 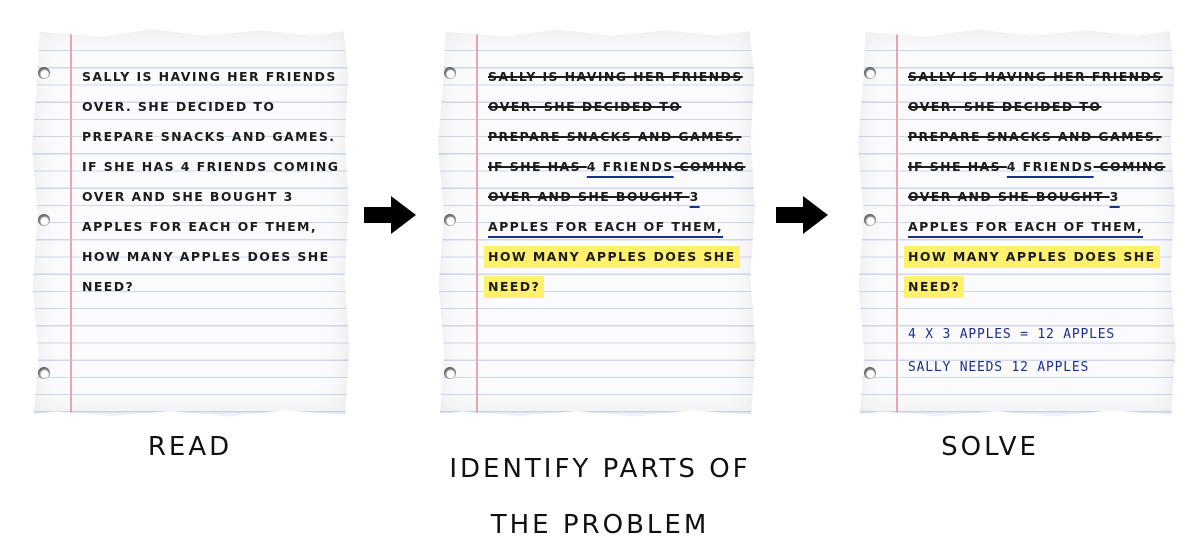 What do you see at coordinates (600, 469) in the screenshot?
I see `caption-line: IDENTIFY PARTS OF` at bounding box center [600, 469].